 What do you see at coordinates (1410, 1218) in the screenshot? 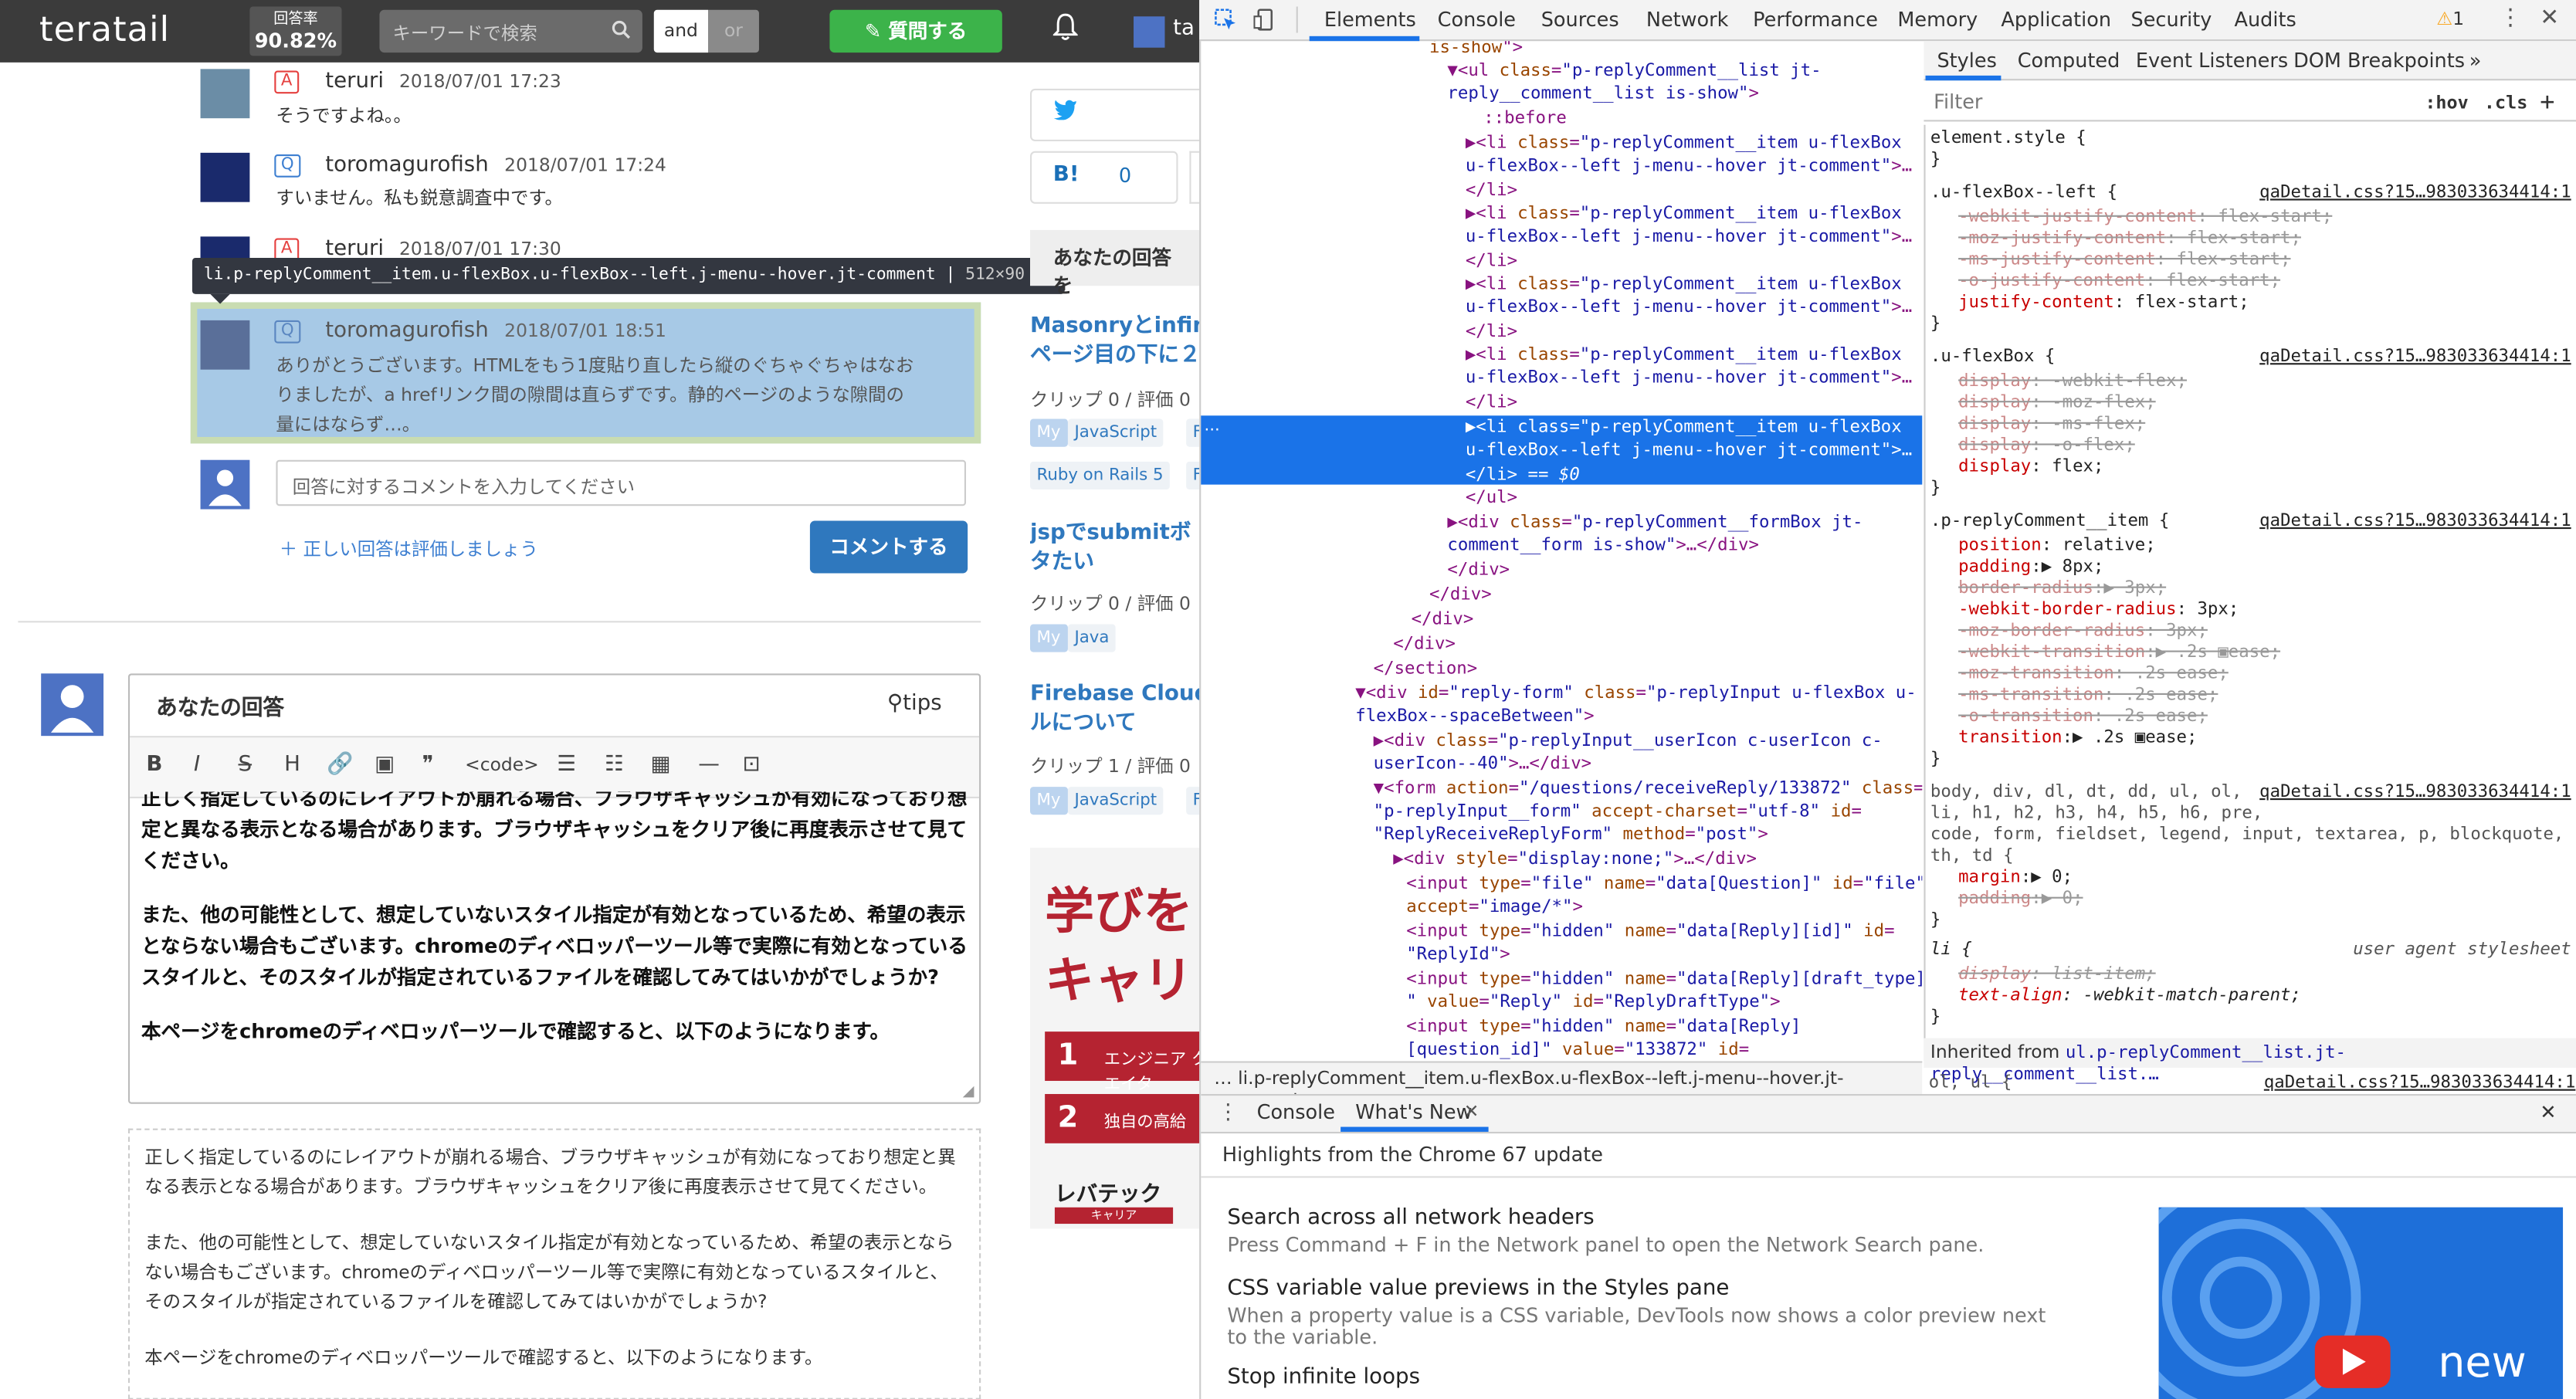
I see `whats-new-item-title: Search across all network headers` at bounding box center [1410, 1218].